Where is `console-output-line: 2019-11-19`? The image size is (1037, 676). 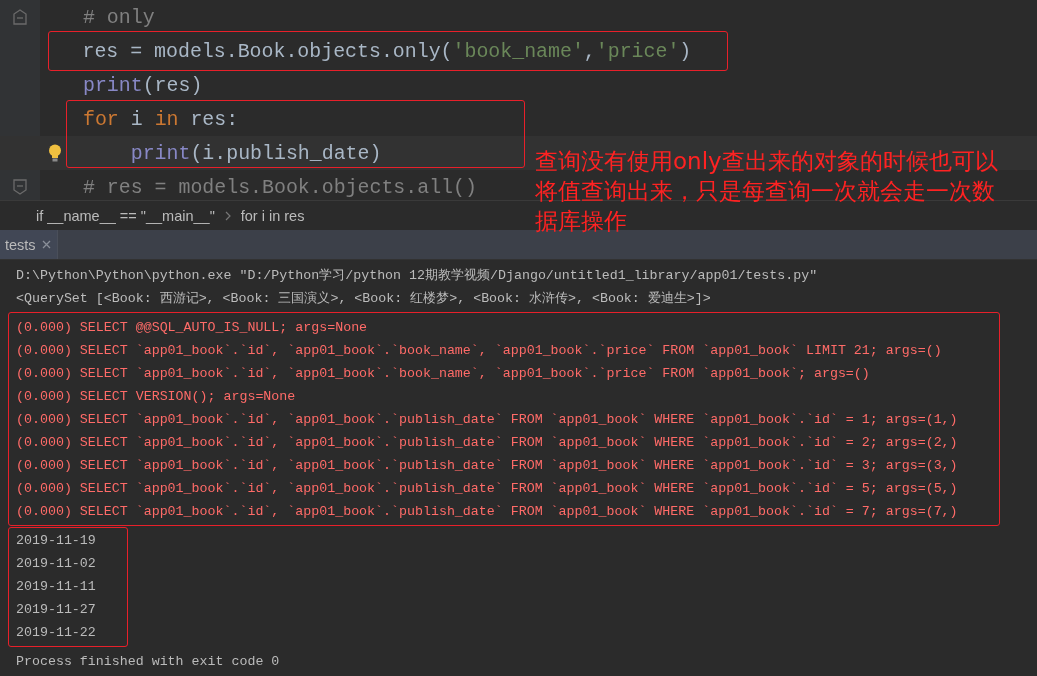 console-output-line: 2019-11-19 is located at coordinates (56, 541).